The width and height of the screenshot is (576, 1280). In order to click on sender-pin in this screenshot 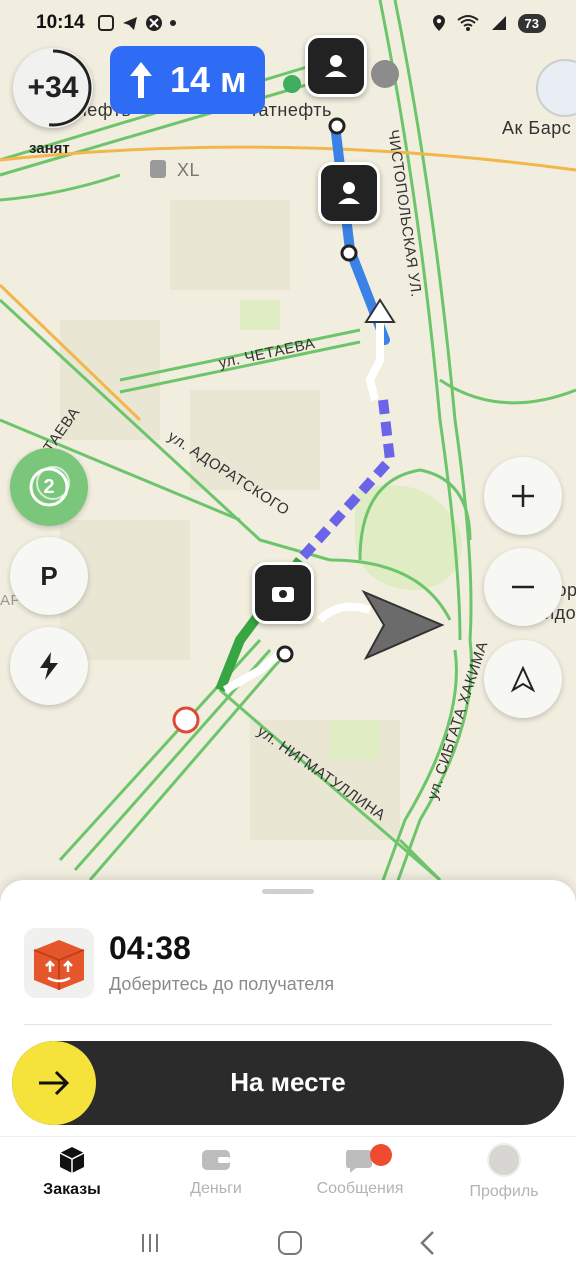, I will do `click(349, 193)`.